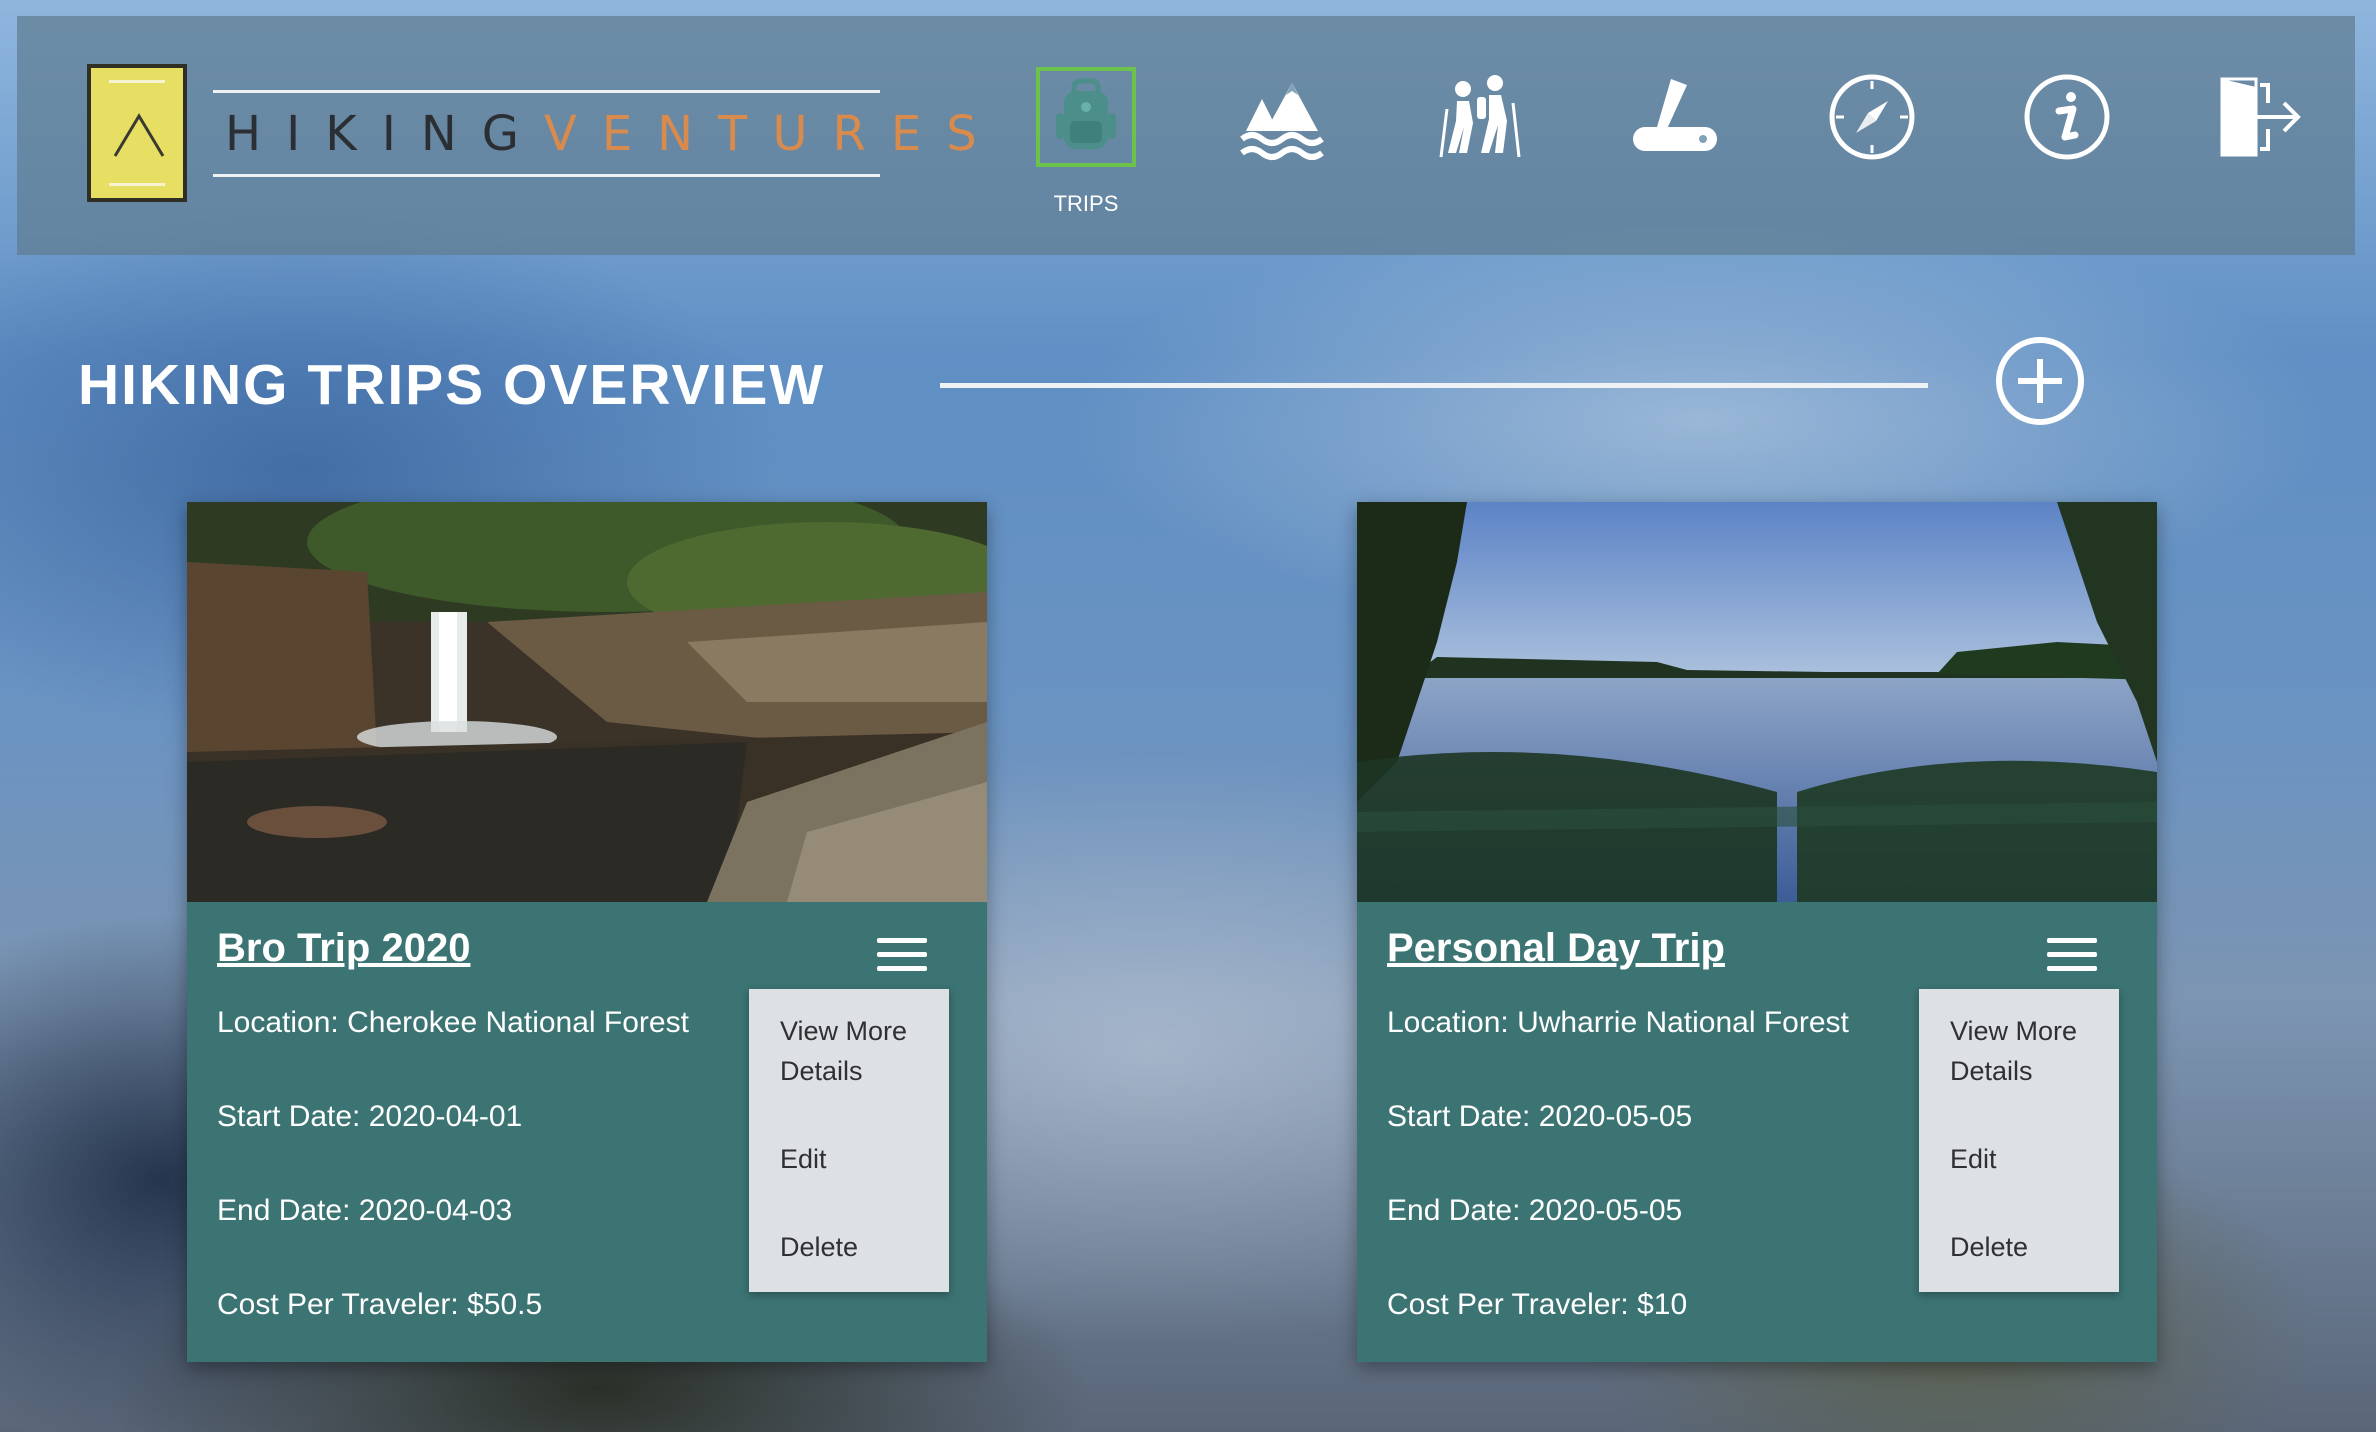 The height and width of the screenshot is (1432, 2376). Describe the element at coordinates (1675, 117) in the screenshot. I see `pocket-knife-icon` at that location.